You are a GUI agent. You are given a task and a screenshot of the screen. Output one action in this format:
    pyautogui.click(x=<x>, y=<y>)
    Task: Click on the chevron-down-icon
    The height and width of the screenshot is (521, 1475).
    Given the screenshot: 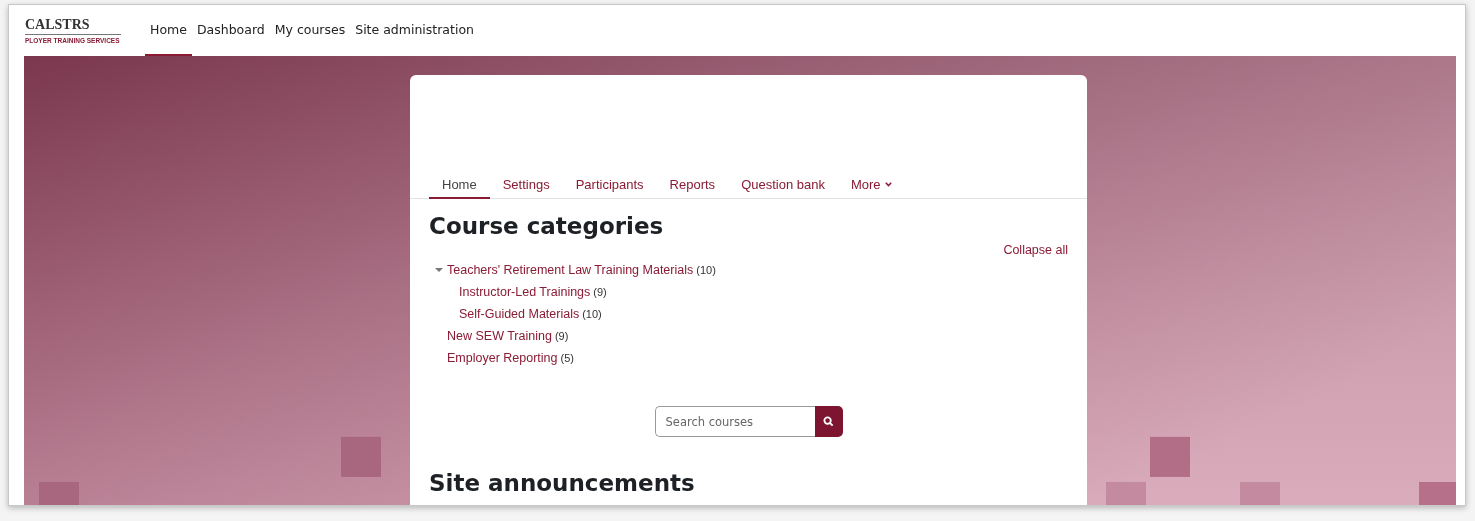 What is the action you would take?
    pyautogui.click(x=888, y=184)
    